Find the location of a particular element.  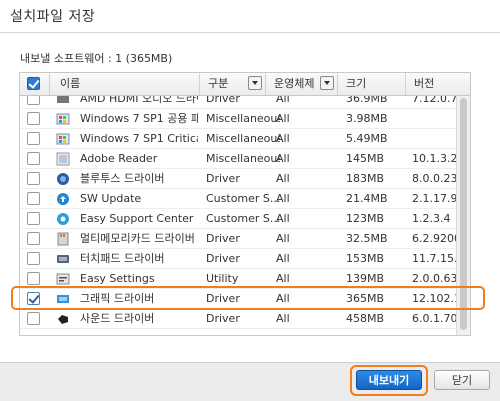

table-row: 터치패드 드라이버 Driver All 153MB 11.7.15.3 is located at coordinates (238, 259).